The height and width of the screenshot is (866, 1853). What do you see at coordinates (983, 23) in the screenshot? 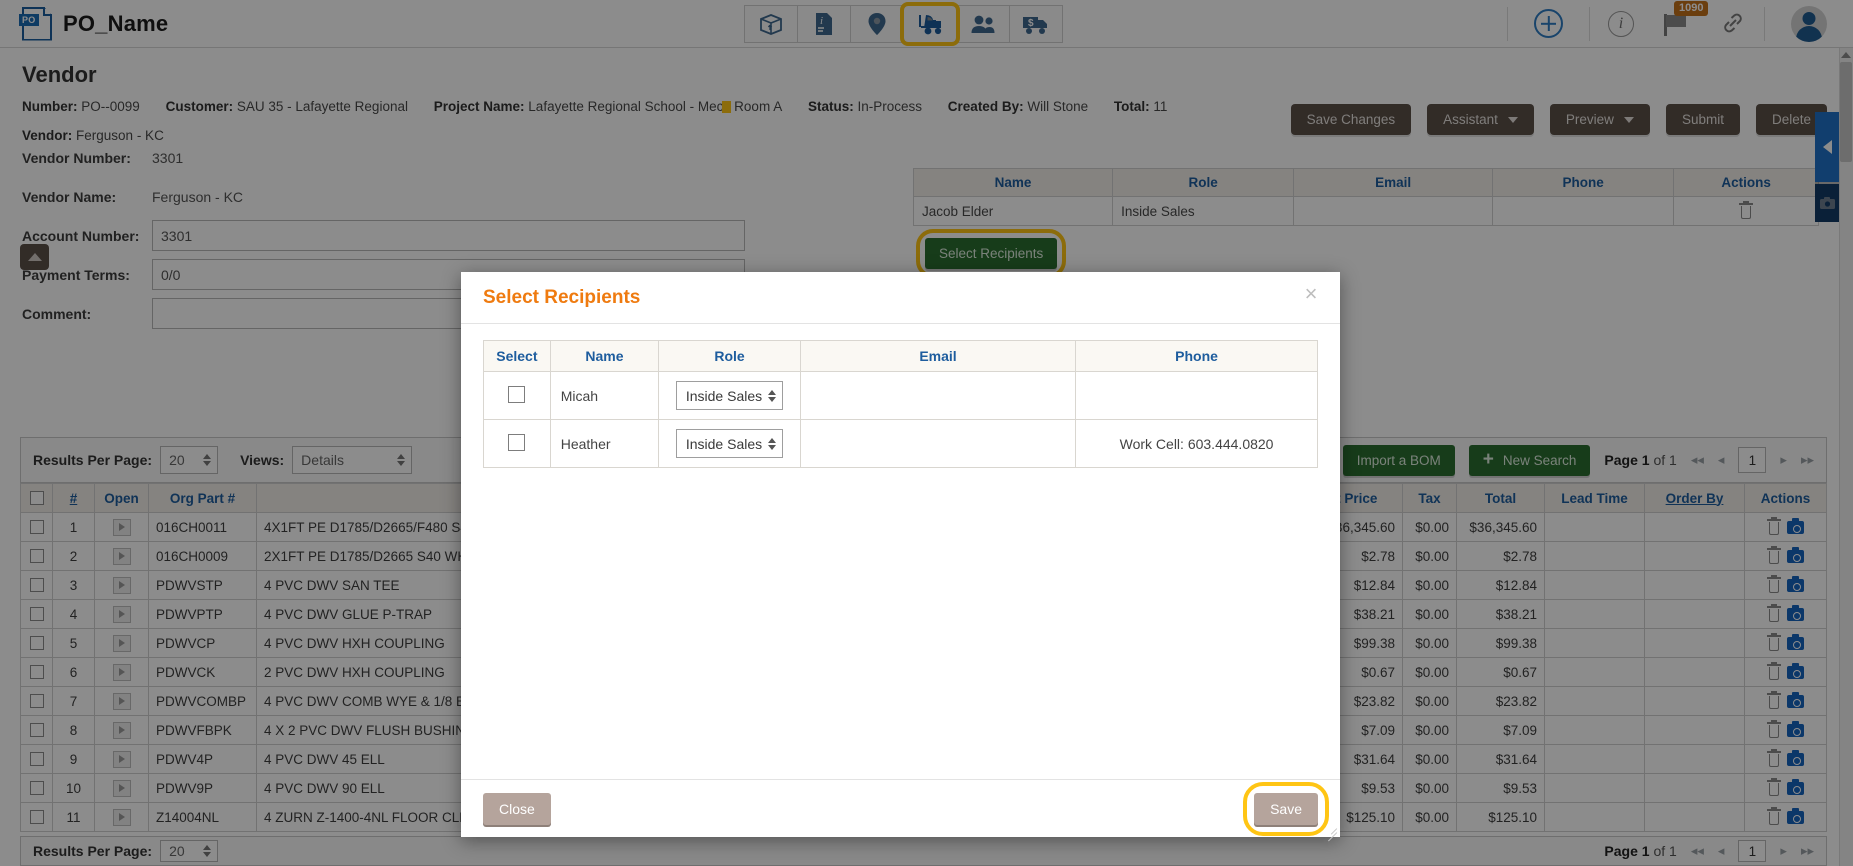
I see `nav-contacts-button` at bounding box center [983, 23].